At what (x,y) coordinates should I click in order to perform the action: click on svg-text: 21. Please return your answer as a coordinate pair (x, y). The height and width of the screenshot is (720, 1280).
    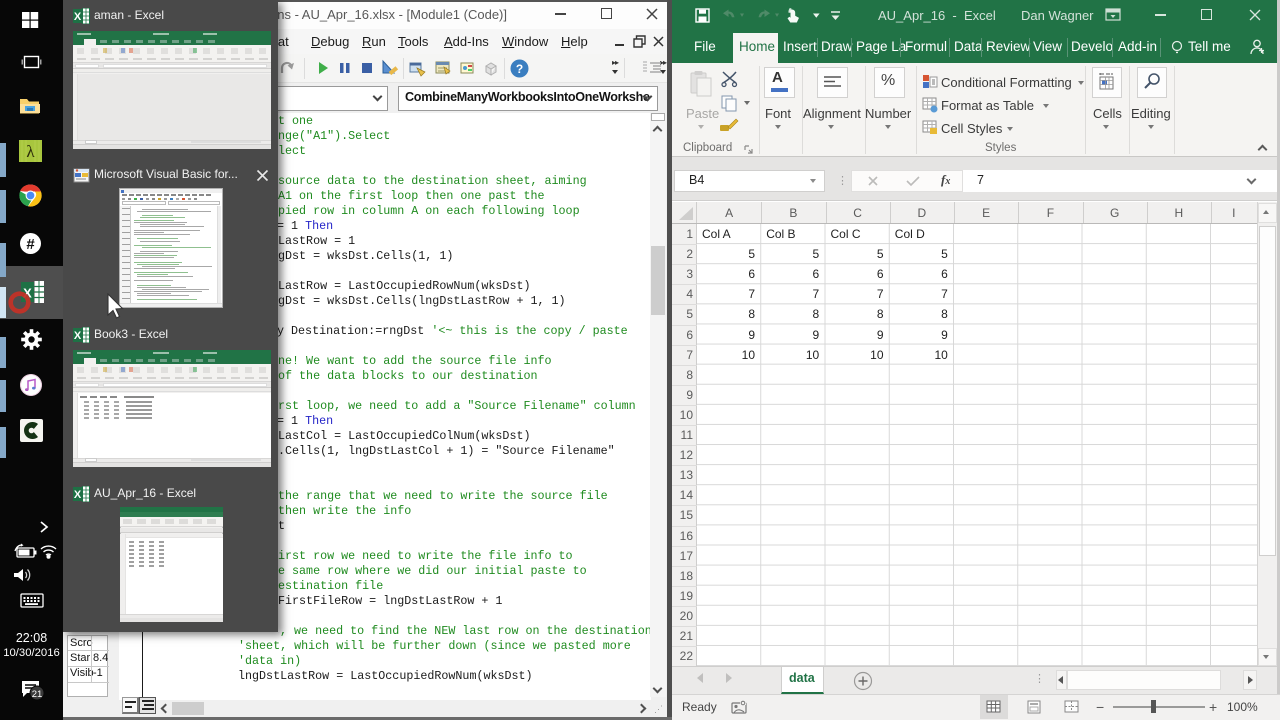
    Looking at the image, I should click on (37, 694).